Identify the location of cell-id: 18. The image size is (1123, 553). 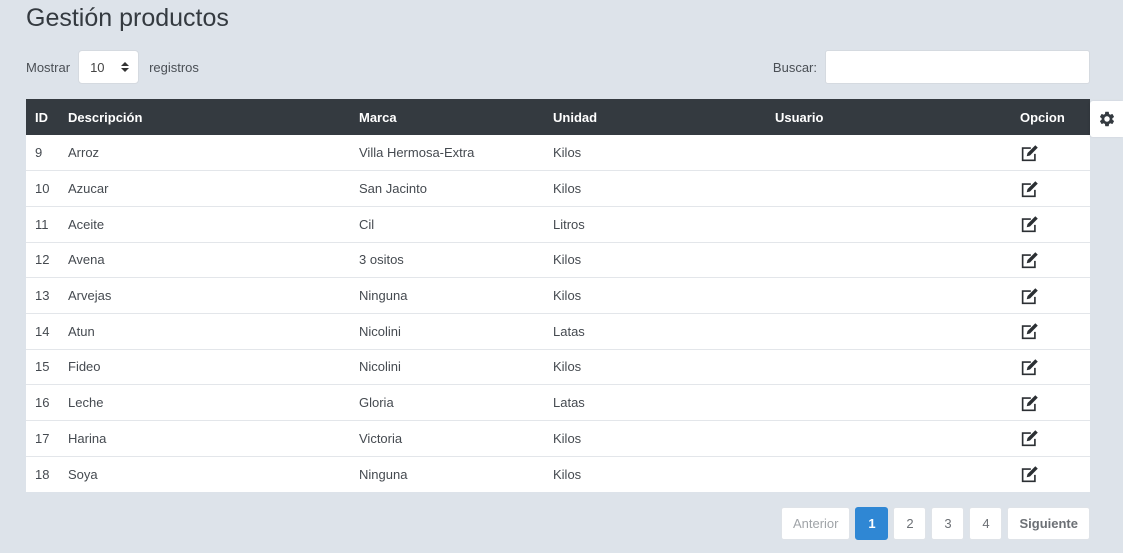
(42, 473).